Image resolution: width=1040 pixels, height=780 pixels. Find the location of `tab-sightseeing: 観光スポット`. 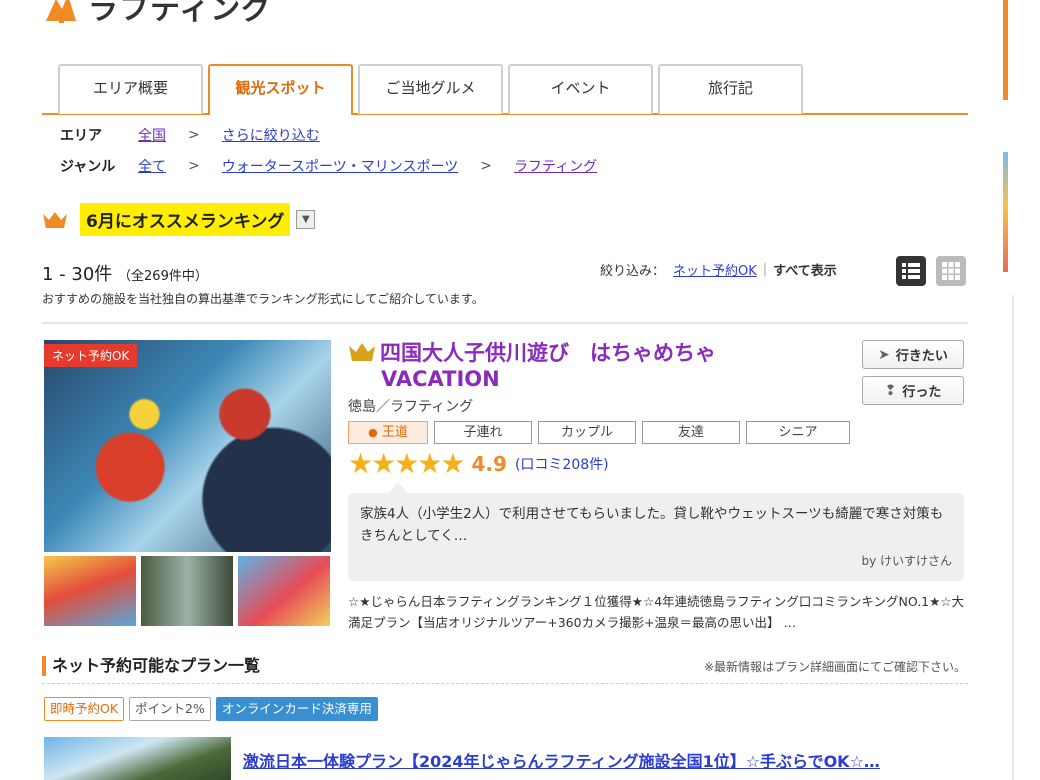

tab-sightseeing: 観光スポット is located at coordinates (280, 89).